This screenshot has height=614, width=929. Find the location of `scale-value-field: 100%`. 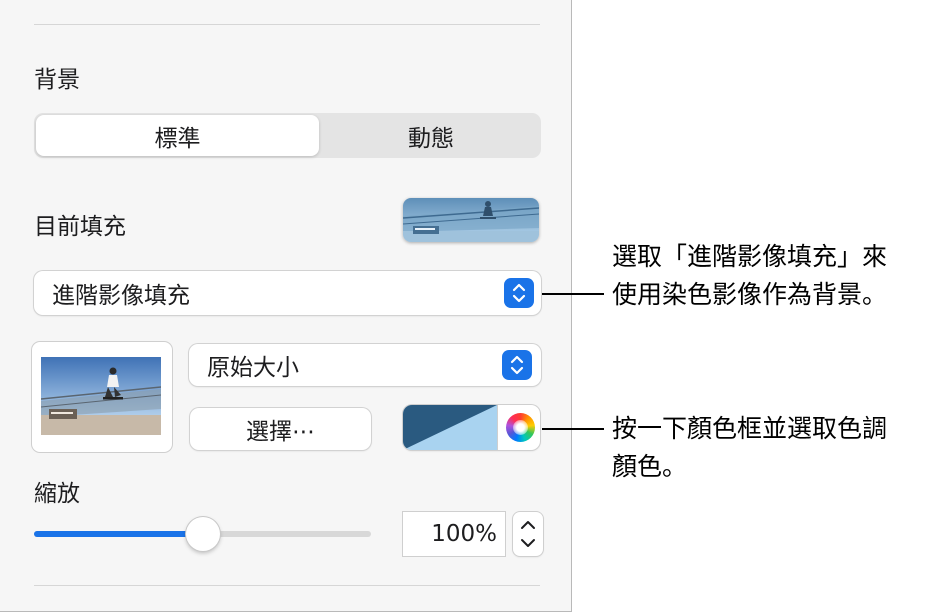

scale-value-field: 100% is located at coordinates (454, 534).